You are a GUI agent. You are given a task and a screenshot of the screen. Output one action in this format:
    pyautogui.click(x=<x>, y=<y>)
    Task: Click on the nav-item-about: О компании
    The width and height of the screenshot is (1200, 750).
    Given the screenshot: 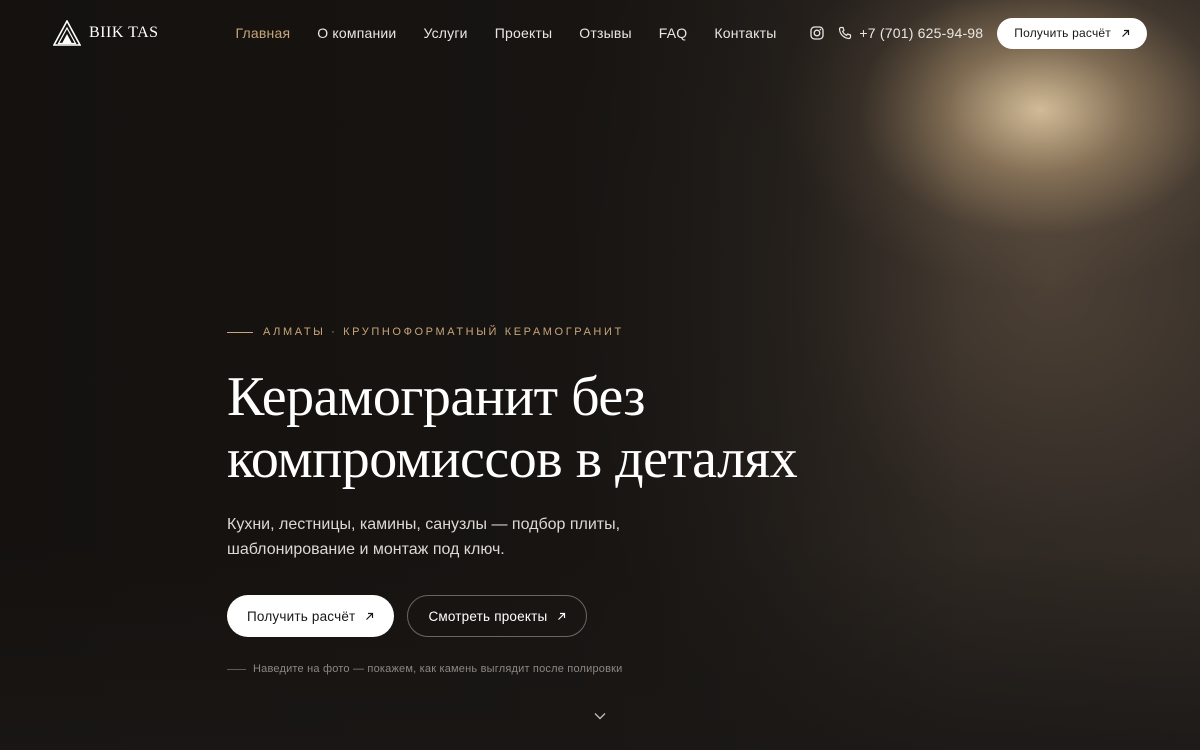 What is the action you would take?
    pyautogui.click(x=356, y=33)
    